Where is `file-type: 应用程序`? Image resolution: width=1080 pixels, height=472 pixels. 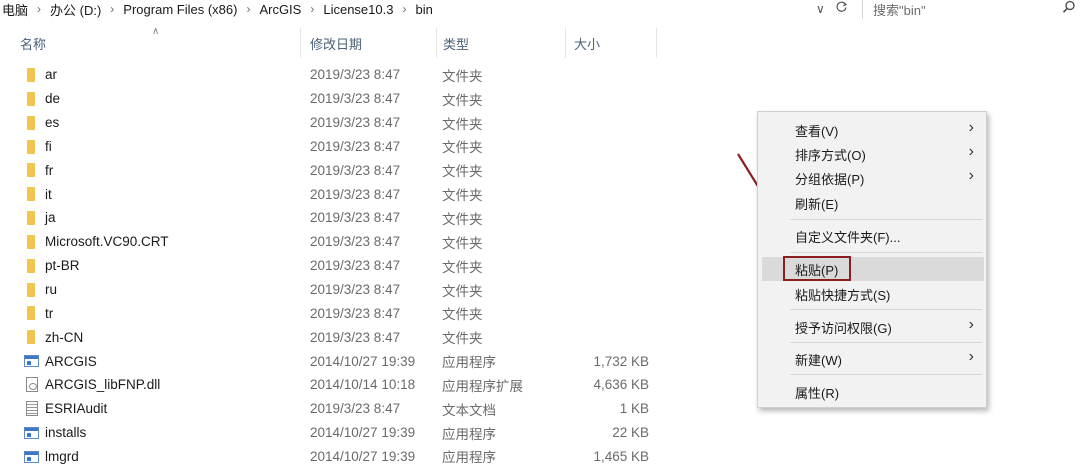
file-type: 应用程序 is located at coordinates (469, 434).